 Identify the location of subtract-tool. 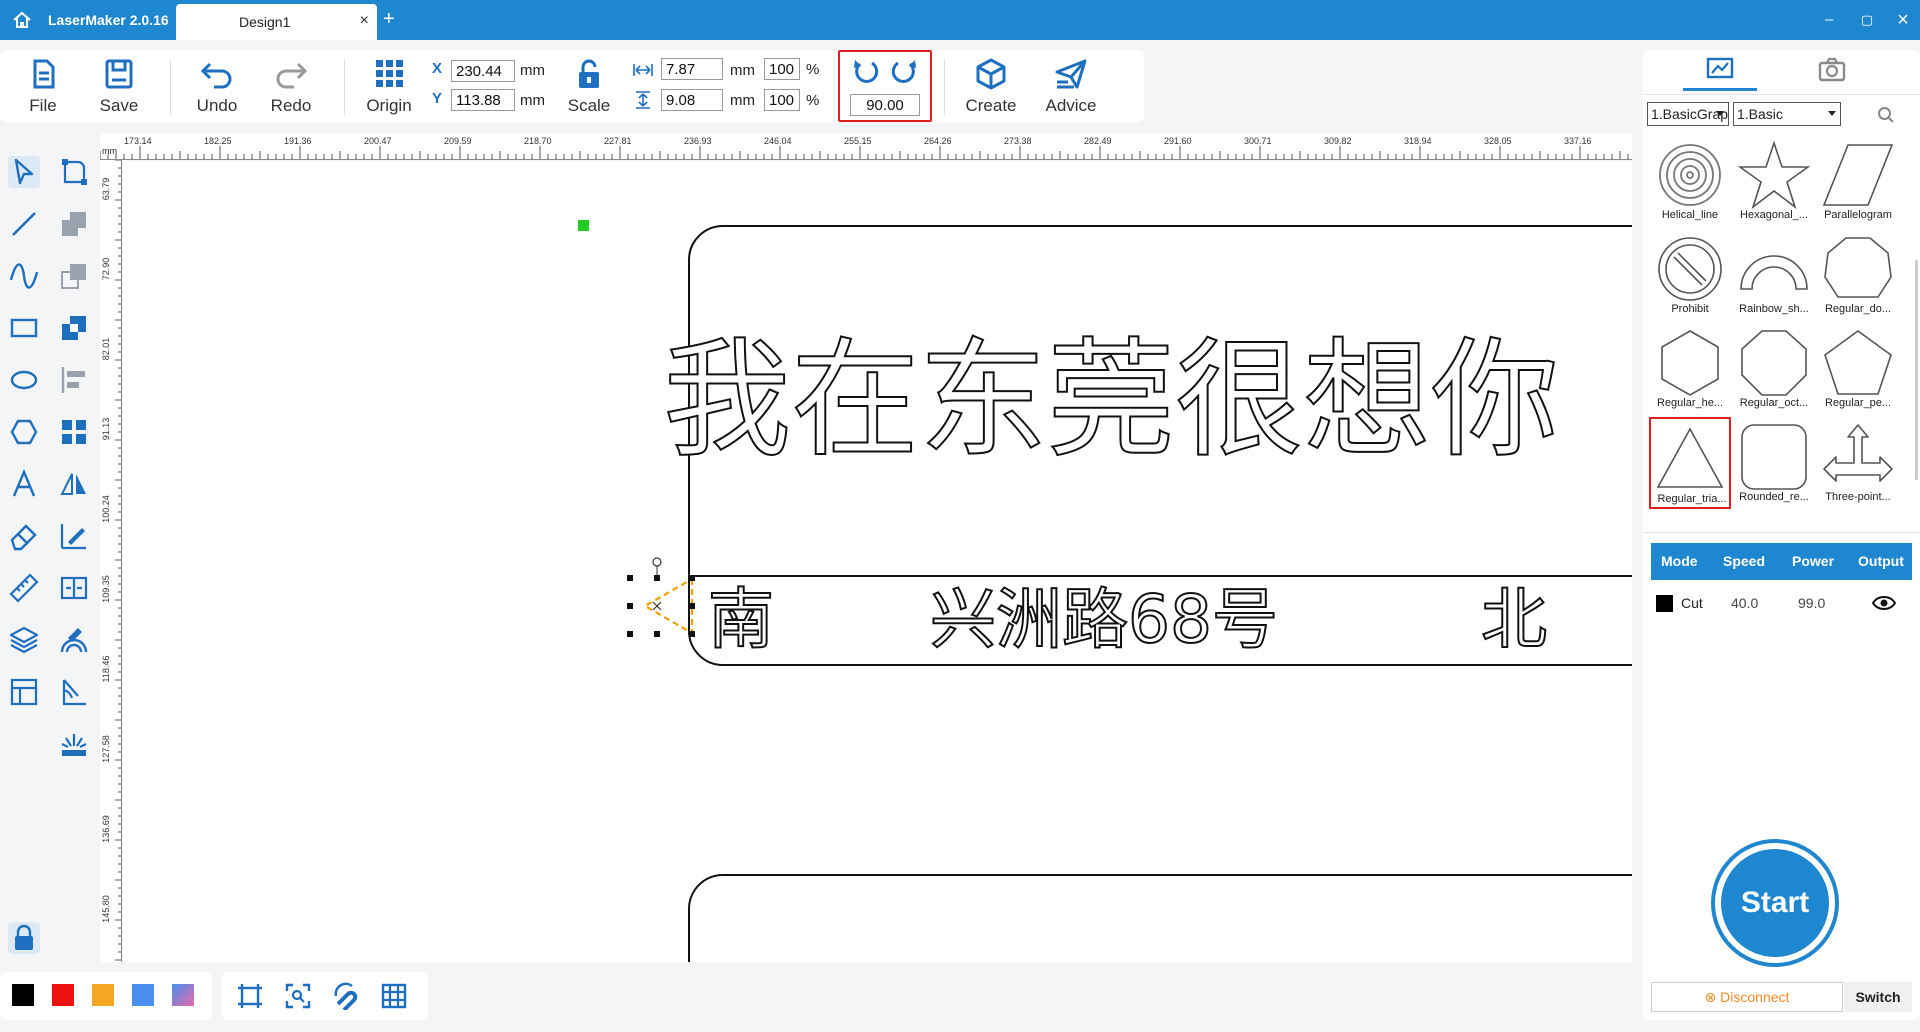
(74, 276).